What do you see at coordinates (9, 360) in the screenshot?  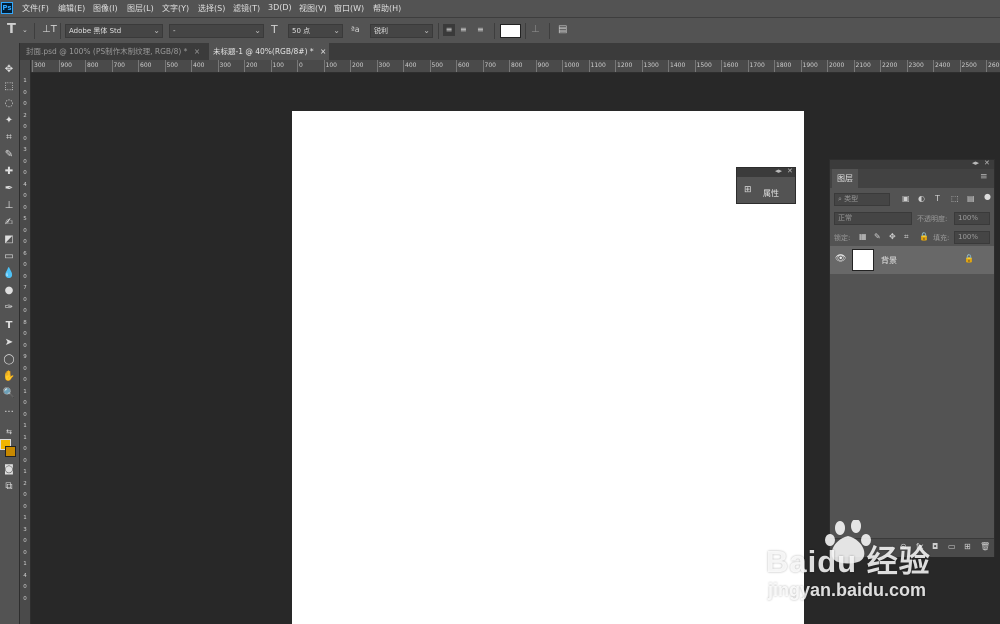 I see `ellipse-tool-icon: ◯` at bounding box center [9, 360].